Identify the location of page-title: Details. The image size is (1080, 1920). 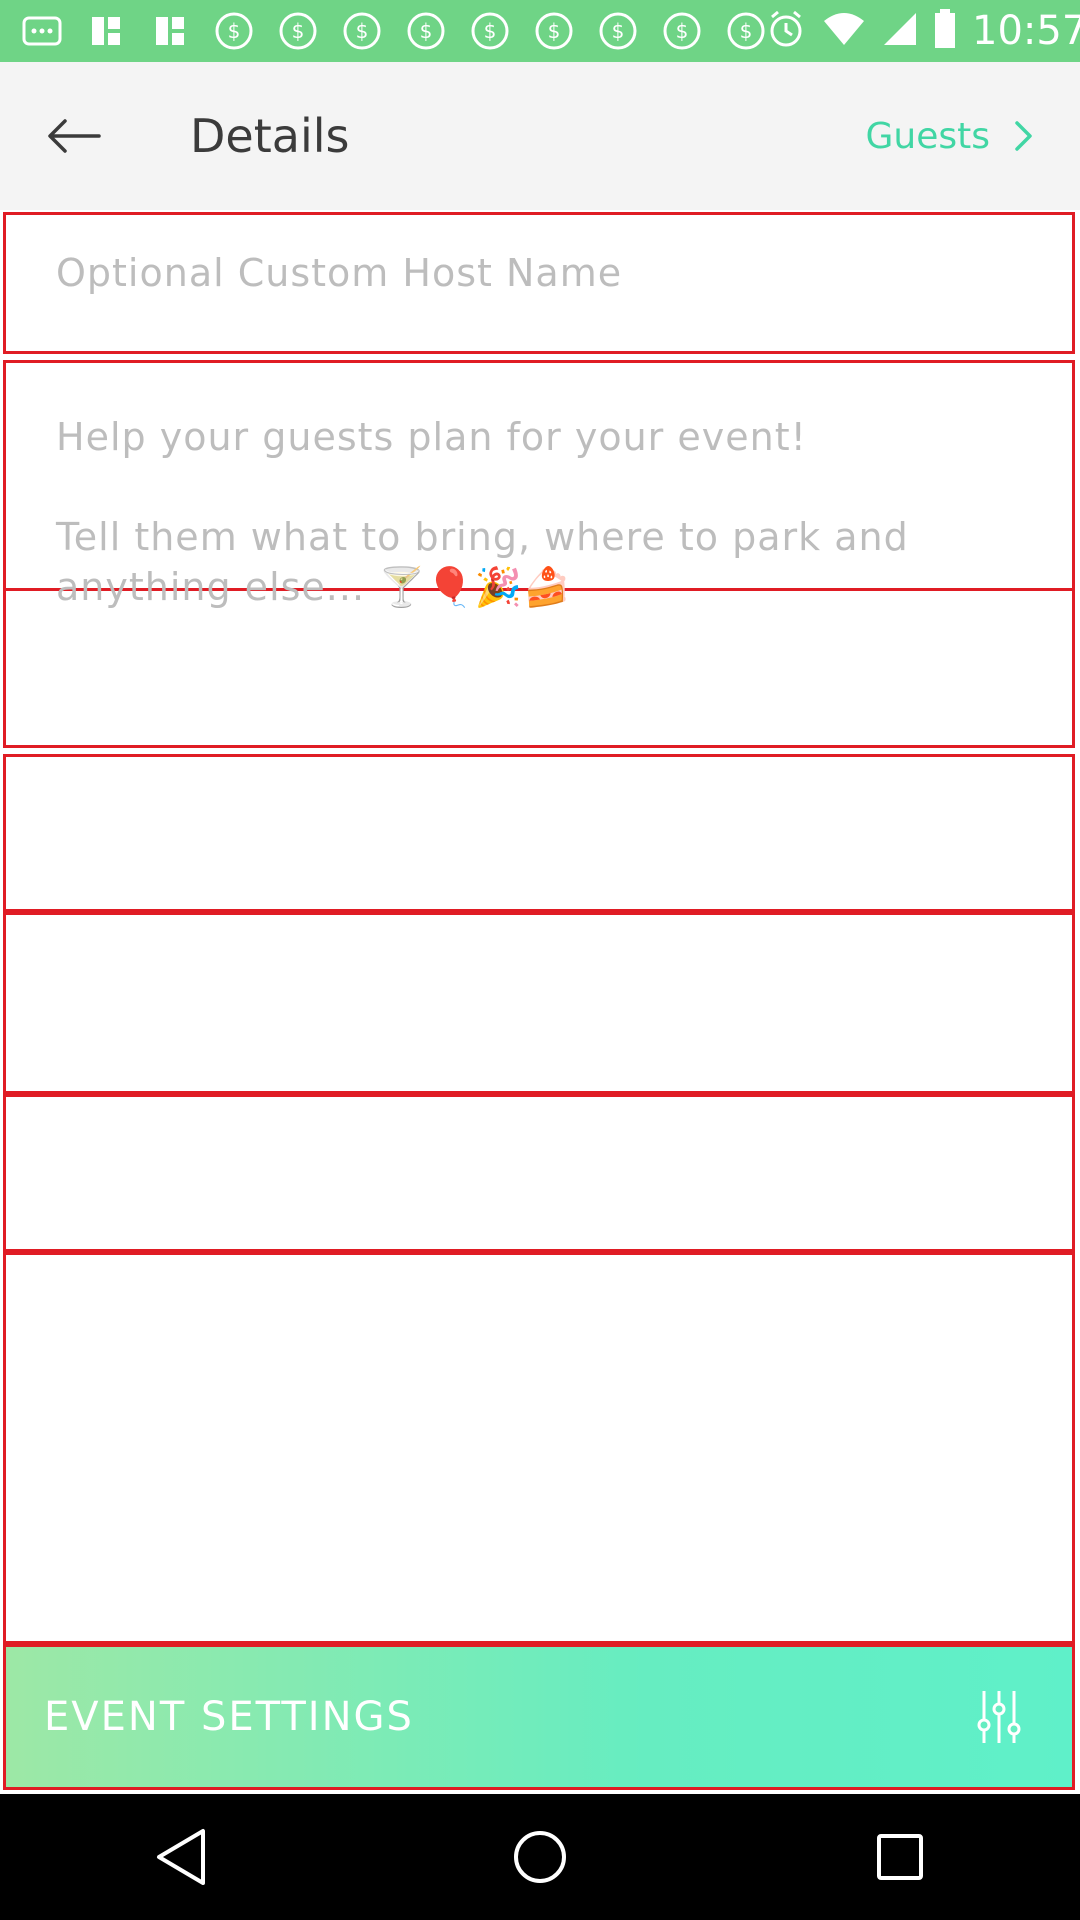
(270, 136).